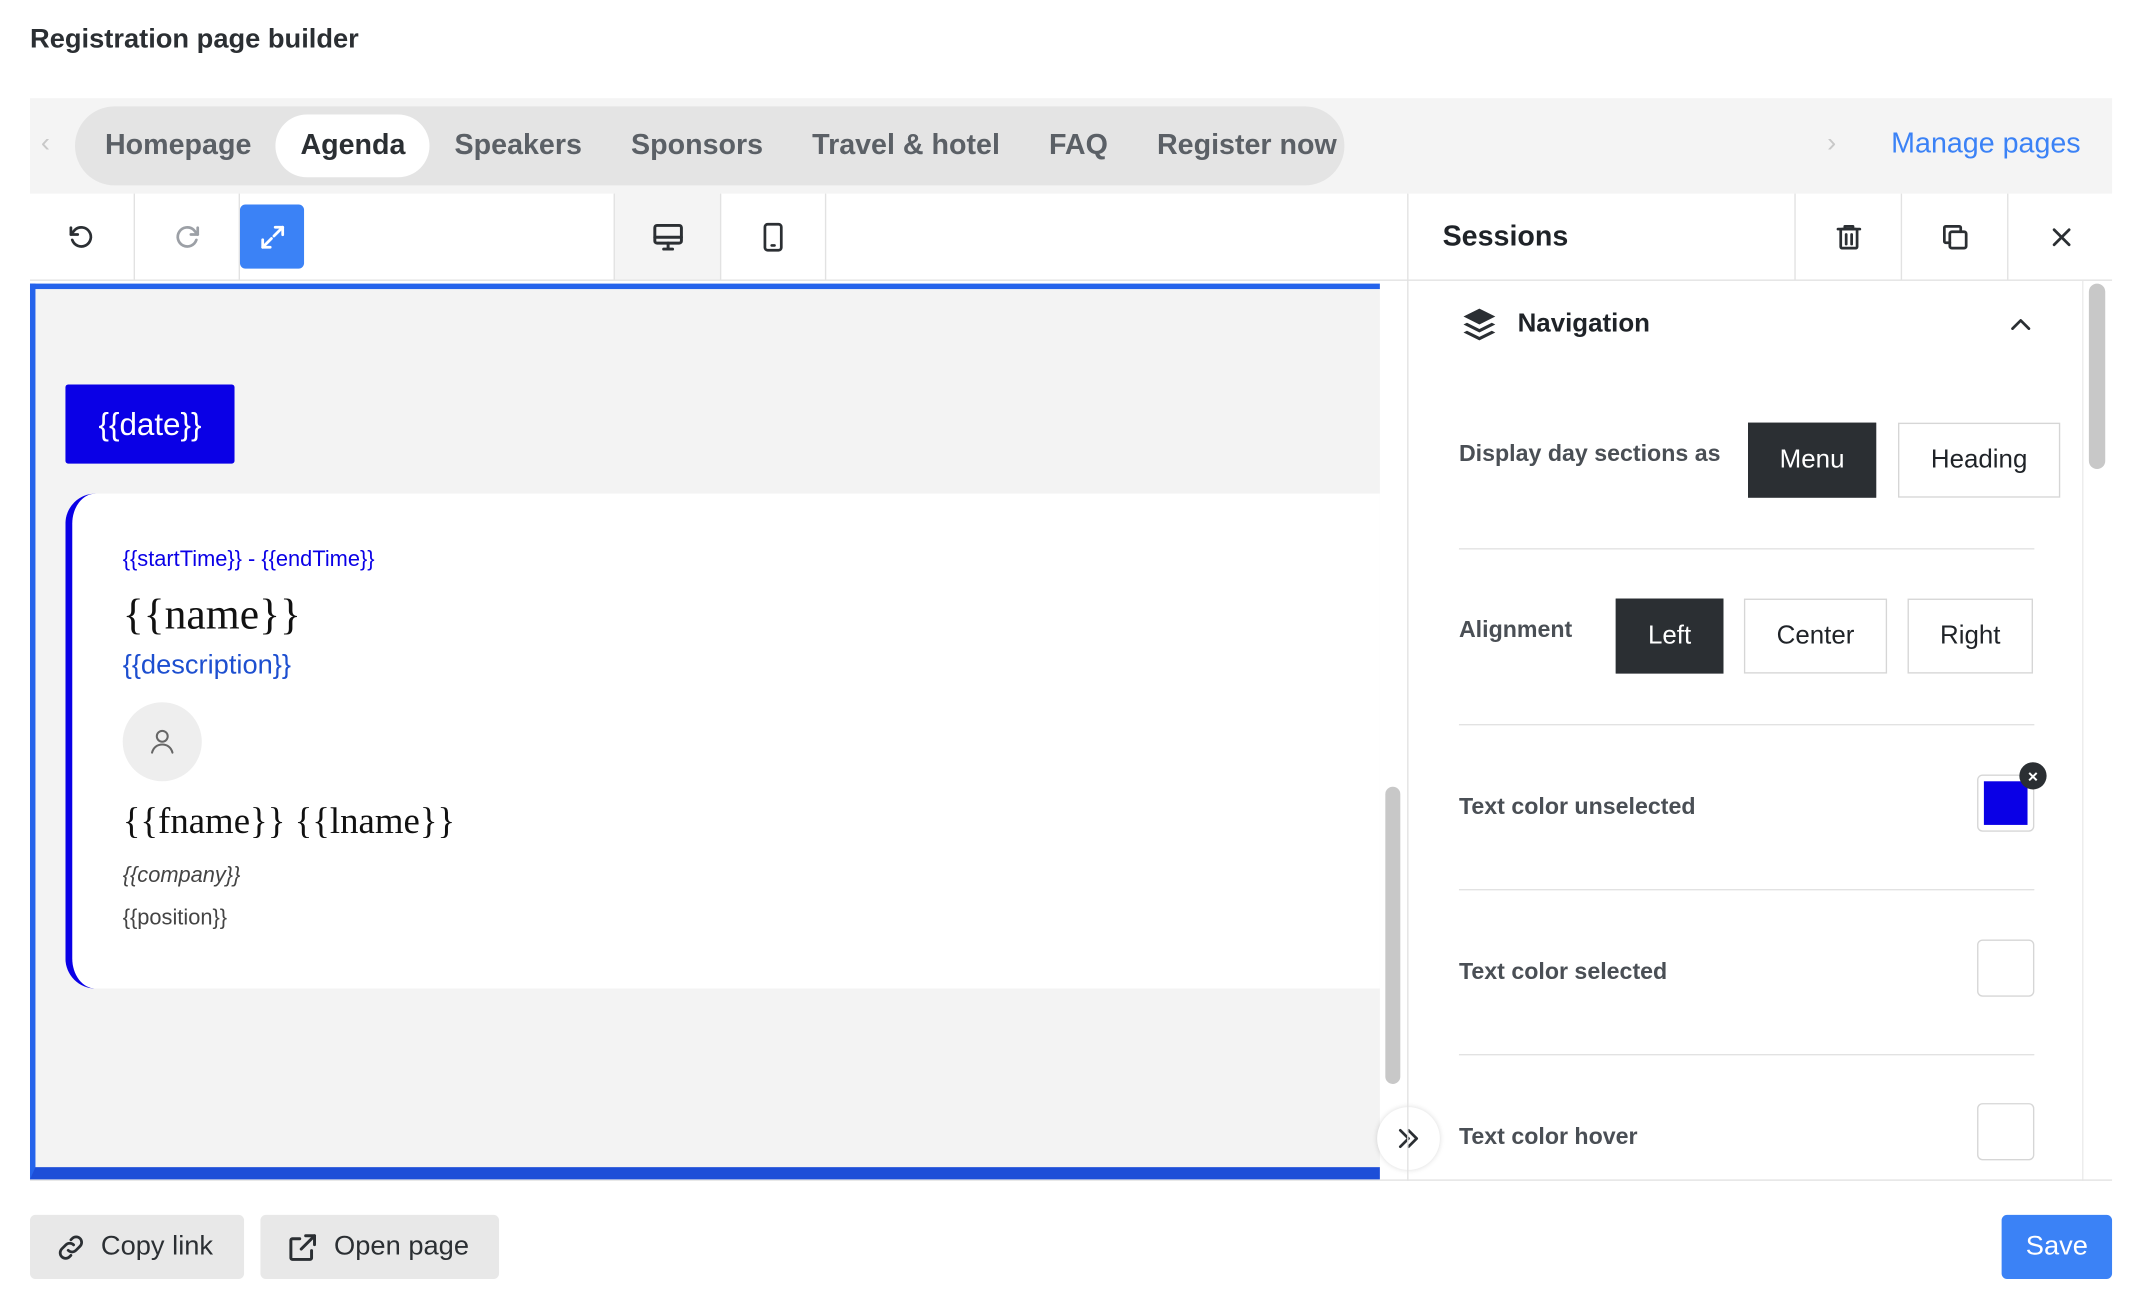 The height and width of the screenshot is (1310, 2138). Describe the element at coordinates (211, 614) in the screenshot. I see `session-name: {{name}}` at that location.